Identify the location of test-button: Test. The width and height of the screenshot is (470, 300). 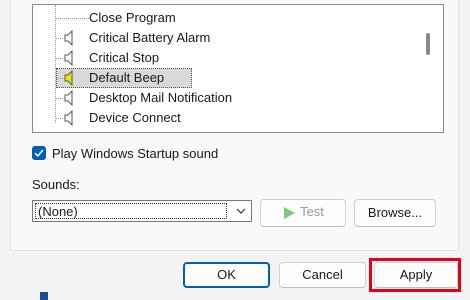
(303, 213).